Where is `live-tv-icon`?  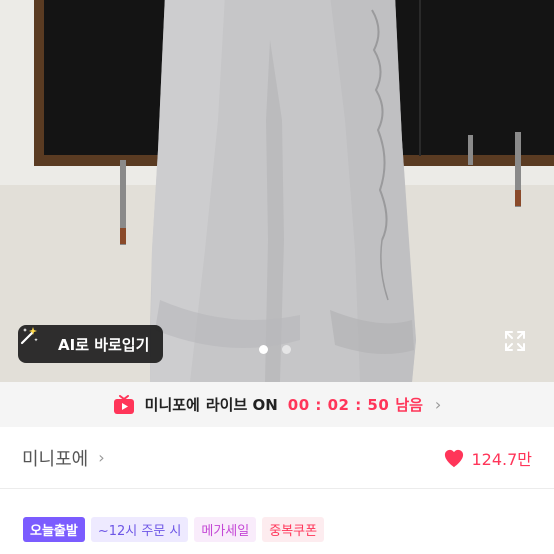 live-tv-icon is located at coordinates (124, 404).